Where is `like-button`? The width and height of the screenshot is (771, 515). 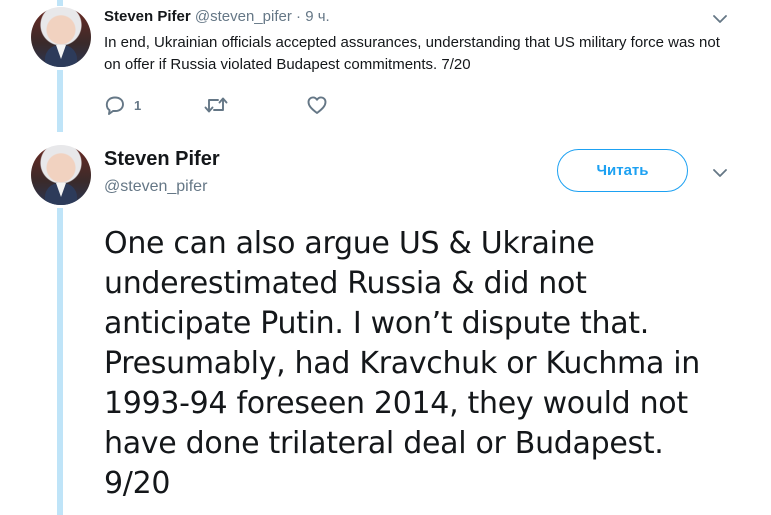
like-button is located at coordinates (317, 105).